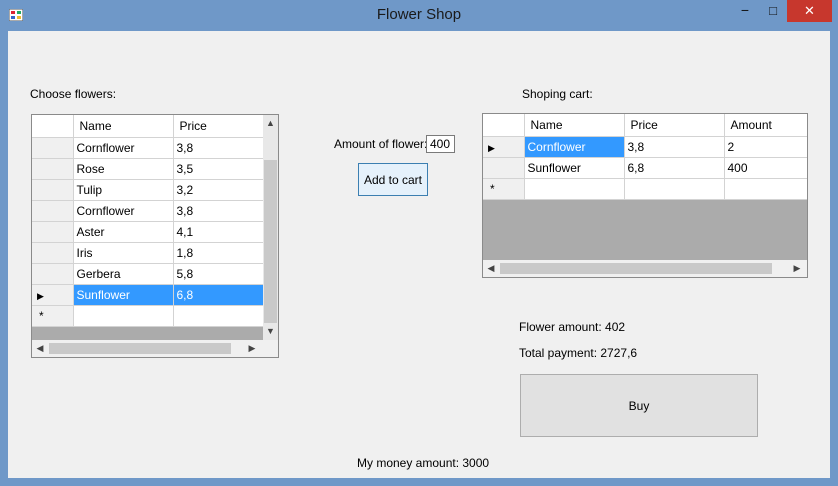  I want to click on scroll-down-icon: ▼, so click(270, 331).